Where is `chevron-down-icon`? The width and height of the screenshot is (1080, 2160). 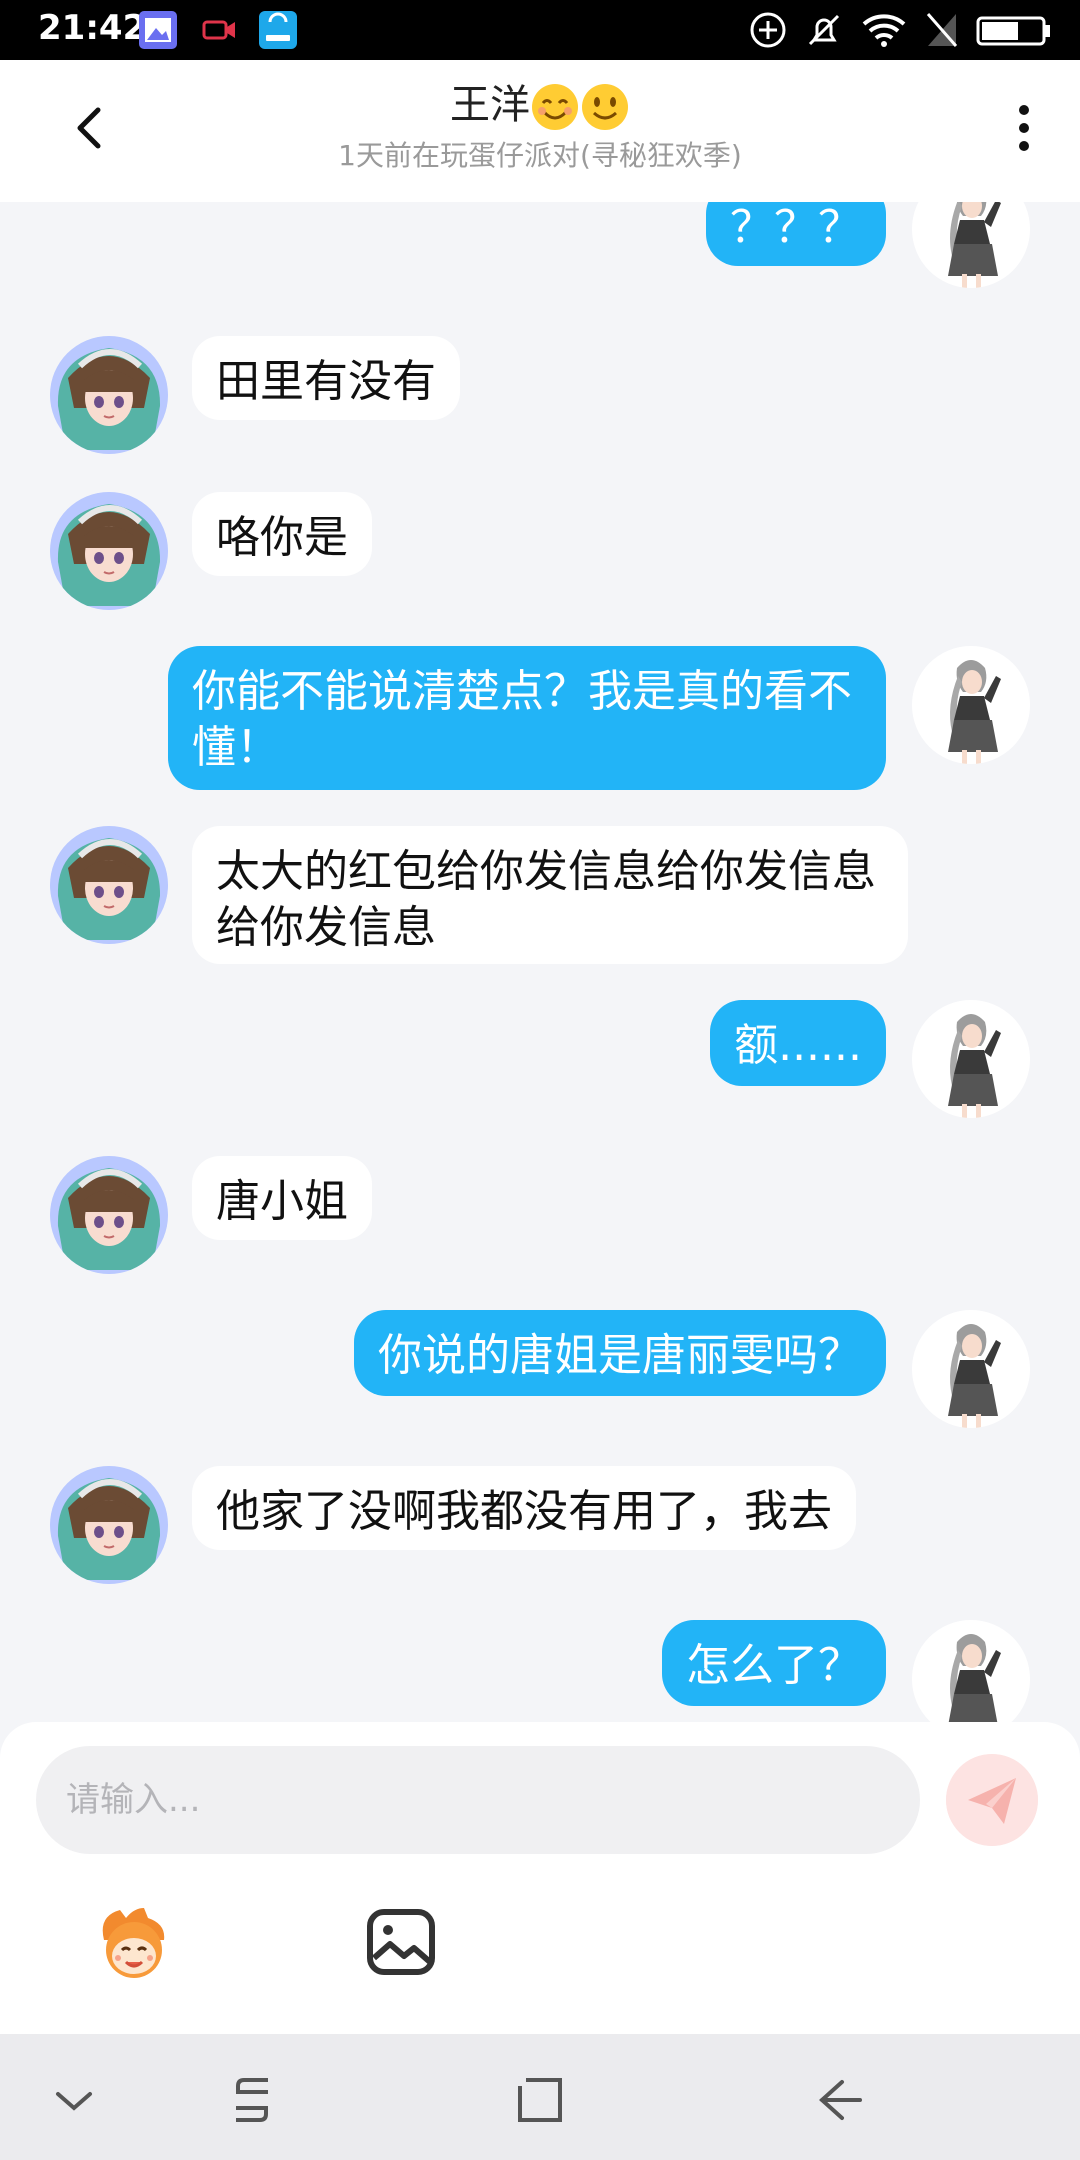 chevron-down-icon is located at coordinates (74, 2100).